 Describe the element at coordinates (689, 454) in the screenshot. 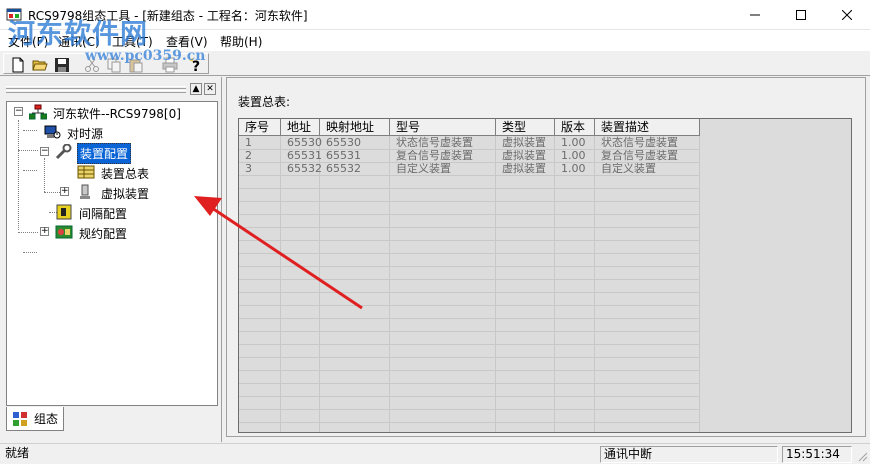

I see `status-comm: 通讯中断` at that location.